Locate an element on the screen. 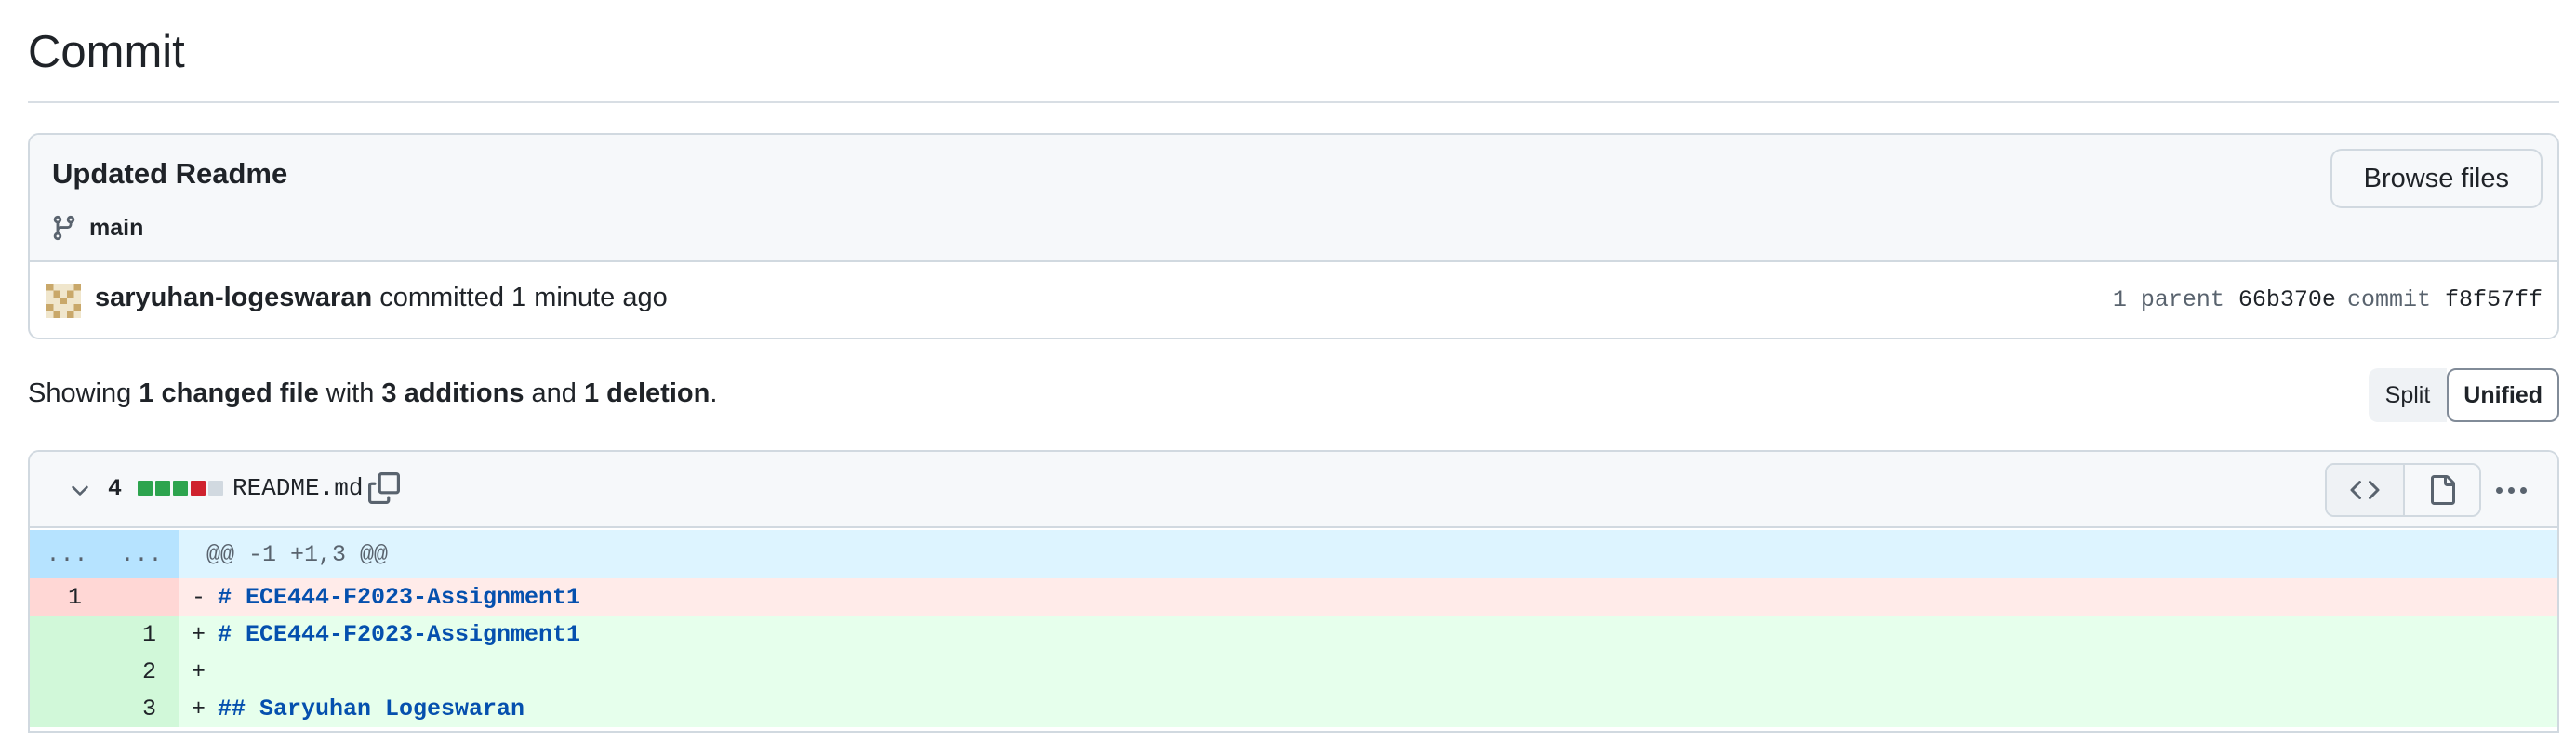 Image resolution: width=2576 pixels, height=755 pixels. commit-sha: f8f57ff is located at coordinates (2493, 299).